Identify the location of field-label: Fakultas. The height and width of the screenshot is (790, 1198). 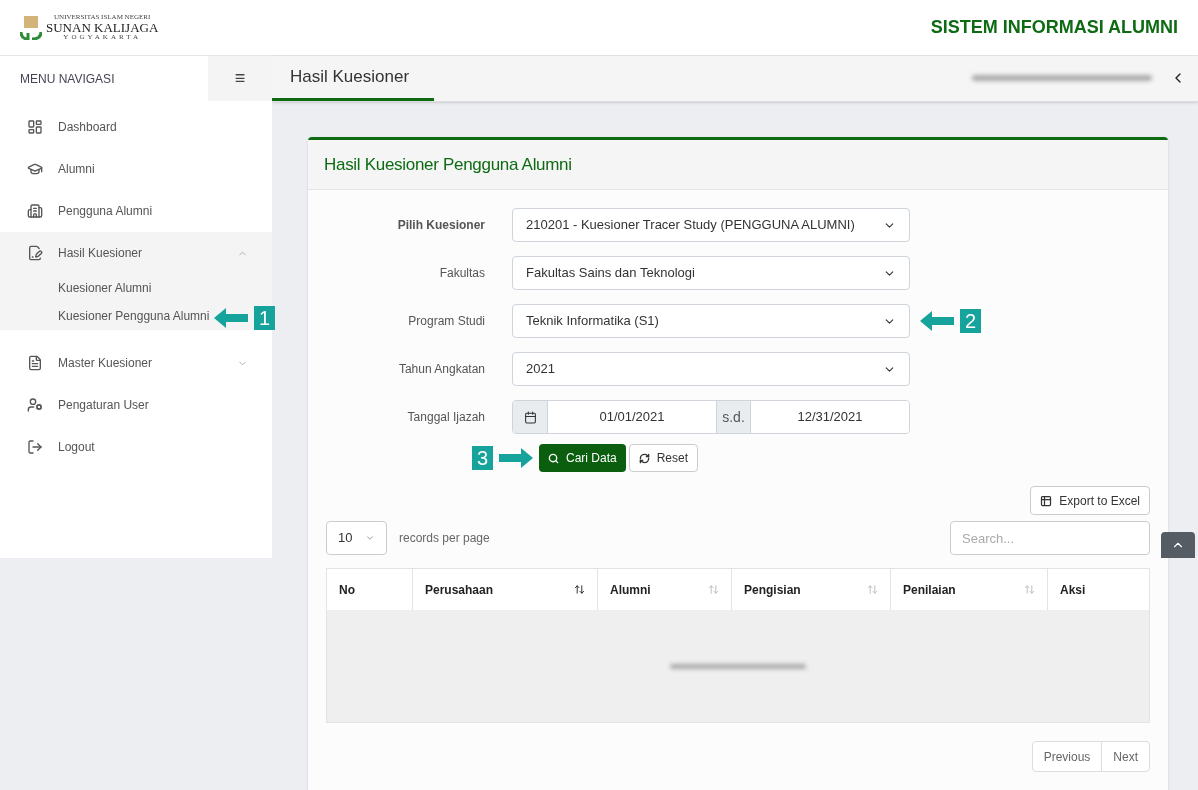
(462, 273).